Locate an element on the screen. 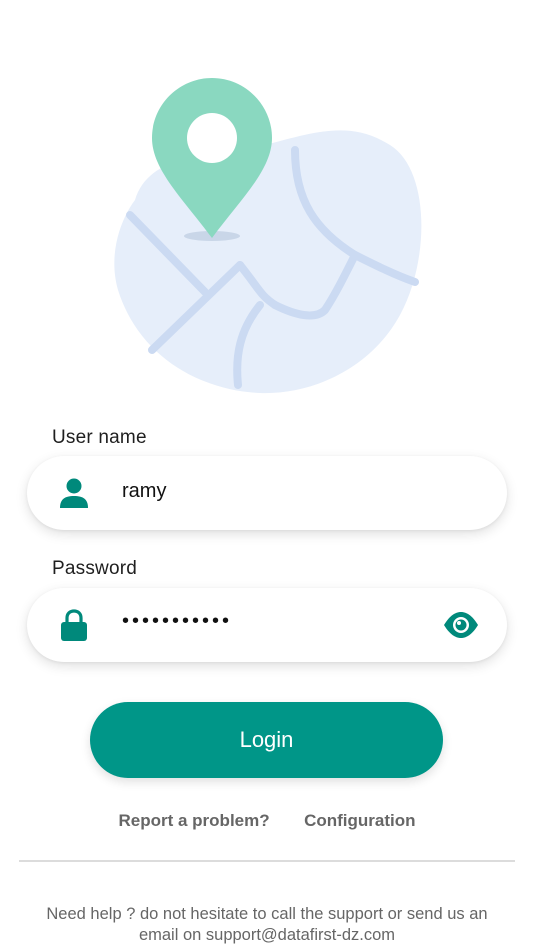  lock-icon is located at coordinates (74, 625).